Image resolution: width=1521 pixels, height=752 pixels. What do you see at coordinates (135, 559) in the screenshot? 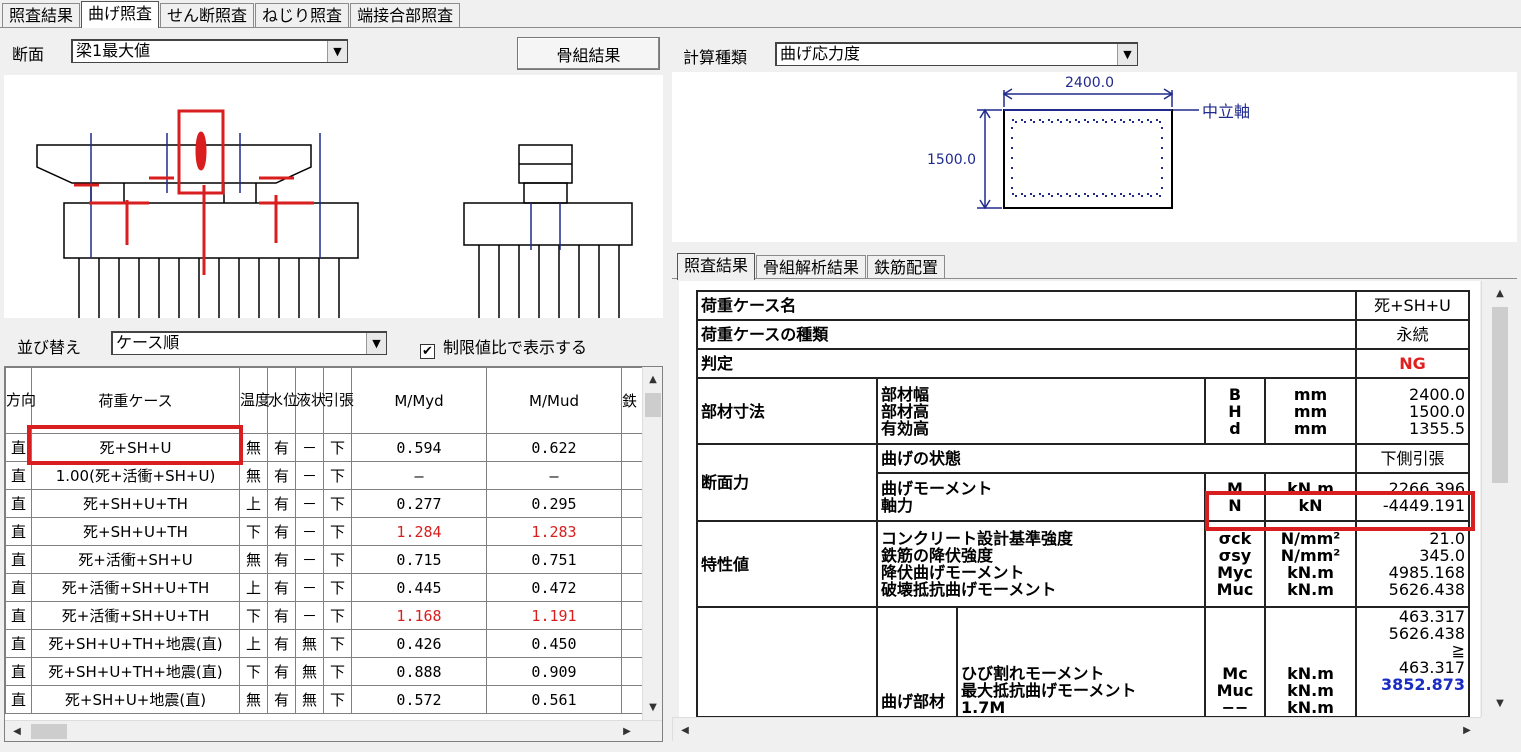
I see `load-case-cell: 死+活衝+SH+U` at bounding box center [135, 559].